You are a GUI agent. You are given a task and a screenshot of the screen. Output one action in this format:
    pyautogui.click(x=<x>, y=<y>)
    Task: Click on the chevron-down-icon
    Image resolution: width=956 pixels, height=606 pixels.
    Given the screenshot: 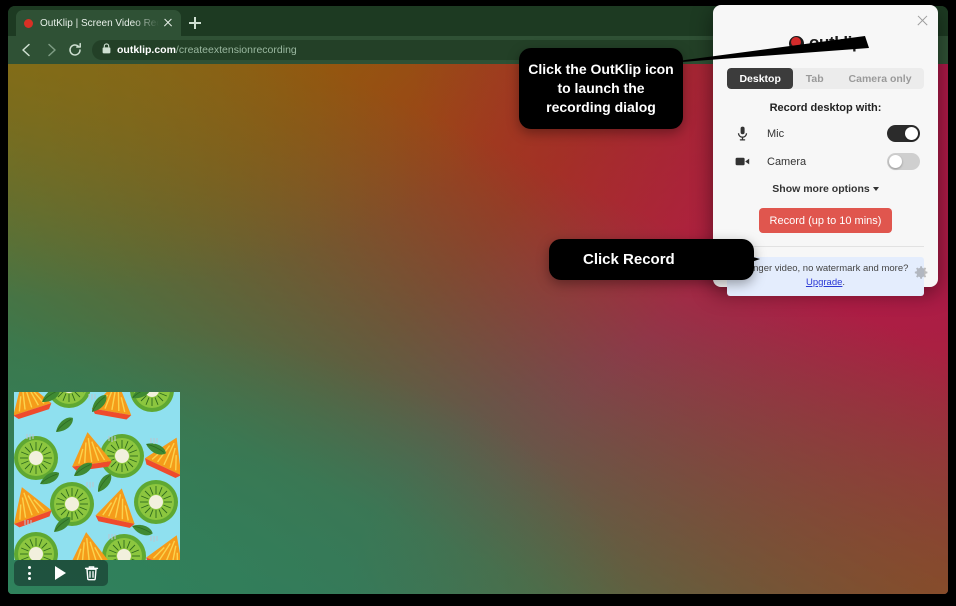 What is the action you would take?
    pyautogui.click(x=875, y=189)
    